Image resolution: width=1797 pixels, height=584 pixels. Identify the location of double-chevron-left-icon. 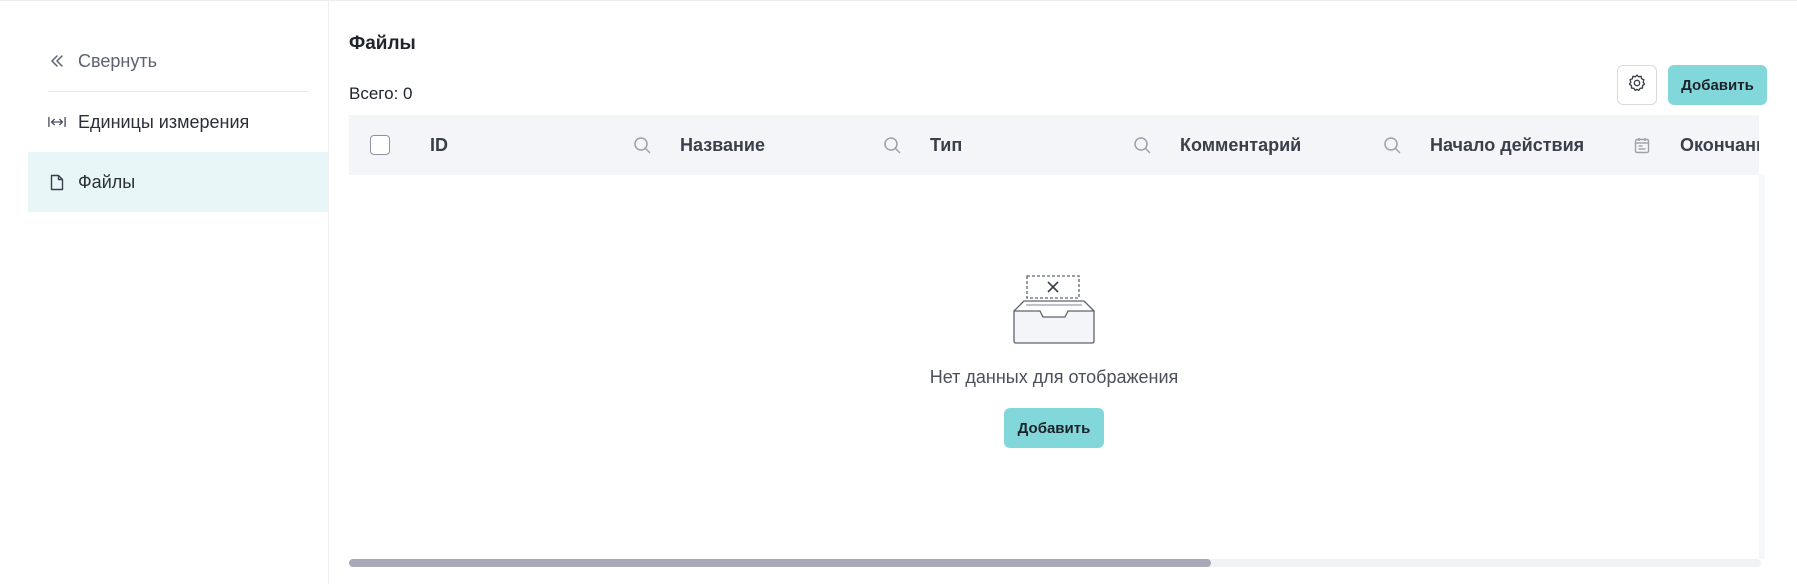
(57, 61).